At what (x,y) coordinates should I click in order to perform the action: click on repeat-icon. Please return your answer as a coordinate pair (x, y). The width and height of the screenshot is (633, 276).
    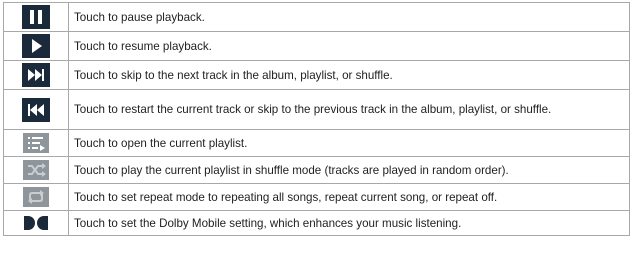
    Looking at the image, I should click on (36, 197).